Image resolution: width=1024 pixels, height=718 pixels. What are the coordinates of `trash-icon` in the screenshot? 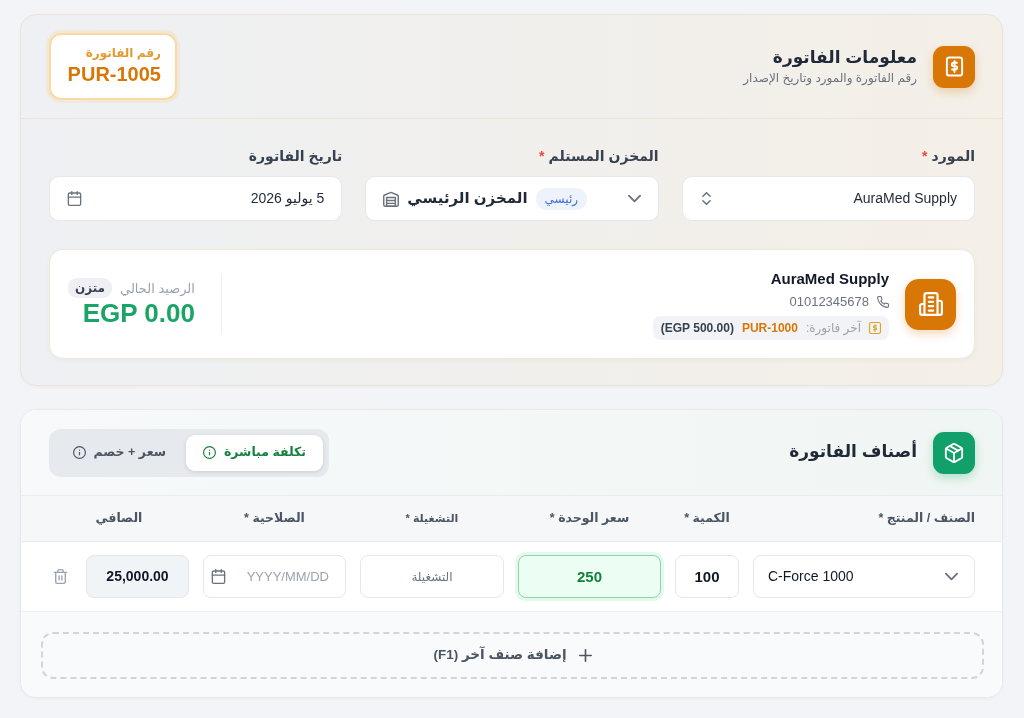 It's located at (60, 576).